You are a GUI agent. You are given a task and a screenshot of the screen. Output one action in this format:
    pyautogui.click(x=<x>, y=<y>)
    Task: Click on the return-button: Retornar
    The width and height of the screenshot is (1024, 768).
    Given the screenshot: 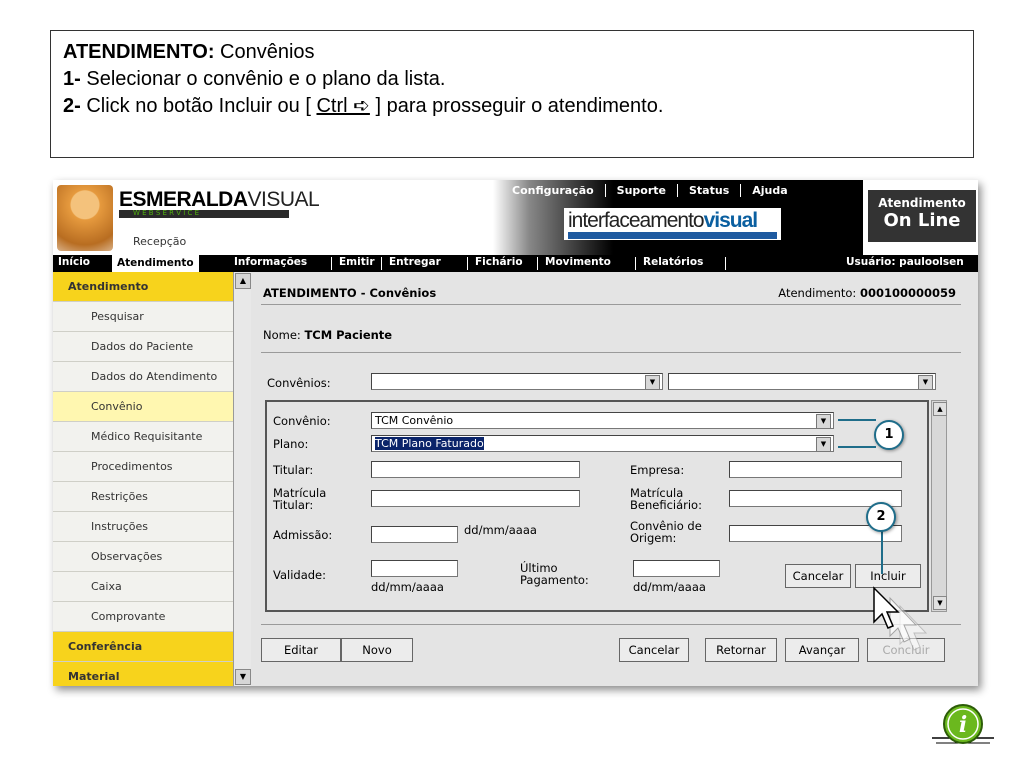 What is the action you would take?
    pyautogui.click(x=741, y=650)
    